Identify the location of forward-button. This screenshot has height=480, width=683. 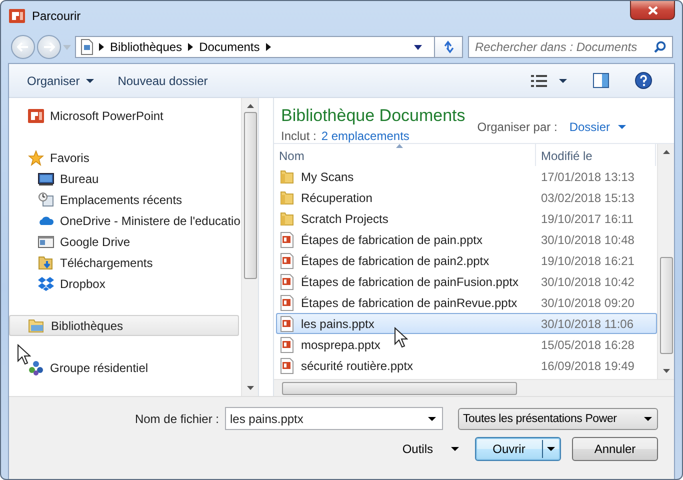
(49, 47).